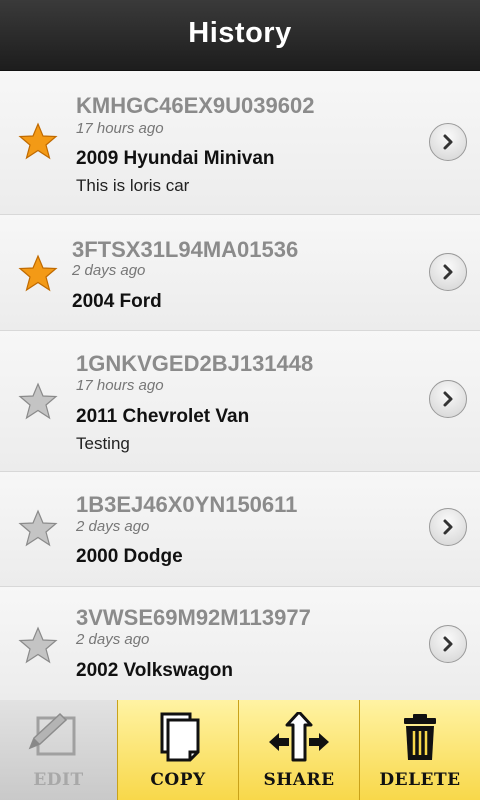  What do you see at coordinates (240, 33) in the screenshot?
I see `page-title: History` at bounding box center [240, 33].